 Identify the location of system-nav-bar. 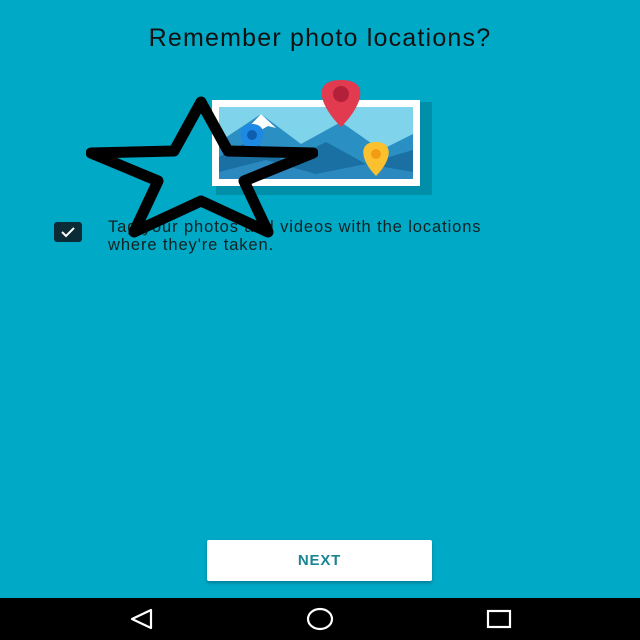
(320, 619).